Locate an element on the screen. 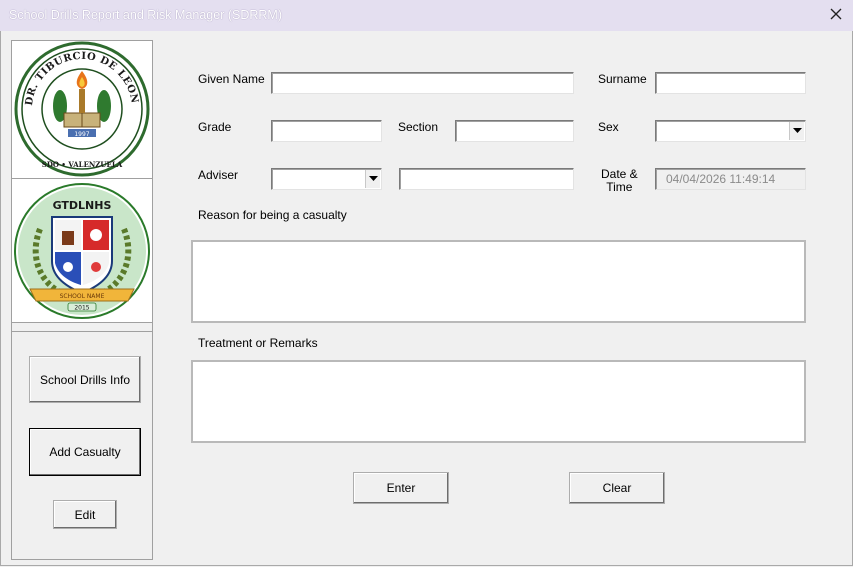 The image size is (853, 567). logo2-year: 2015 is located at coordinates (81, 308).